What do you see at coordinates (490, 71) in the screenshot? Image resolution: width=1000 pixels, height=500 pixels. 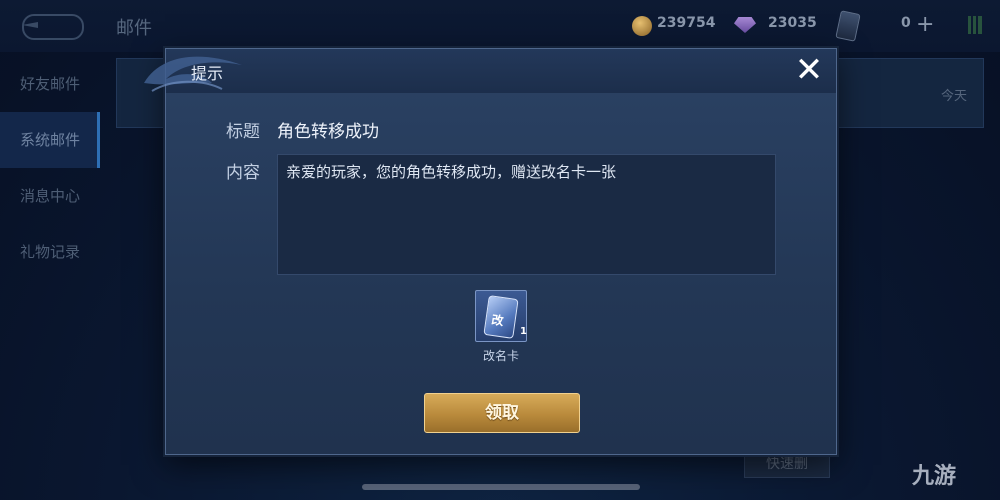 I see `dialog-header: 提示 ✕` at bounding box center [490, 71].